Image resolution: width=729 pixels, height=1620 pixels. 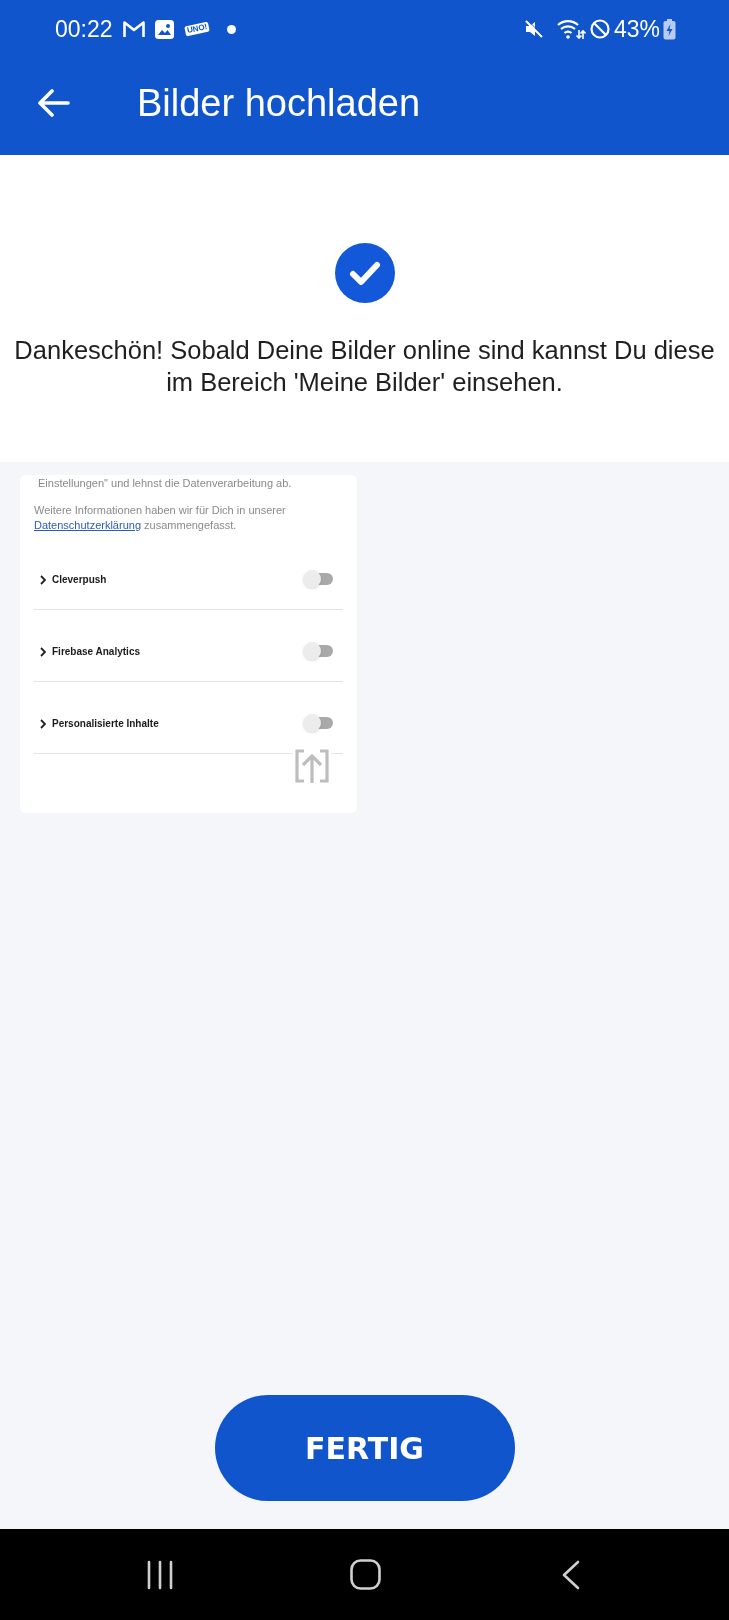 What do you see at coordinates (164, 29) in the screenshot?
I see `gallery-icon` at bounding box center [164, 29].